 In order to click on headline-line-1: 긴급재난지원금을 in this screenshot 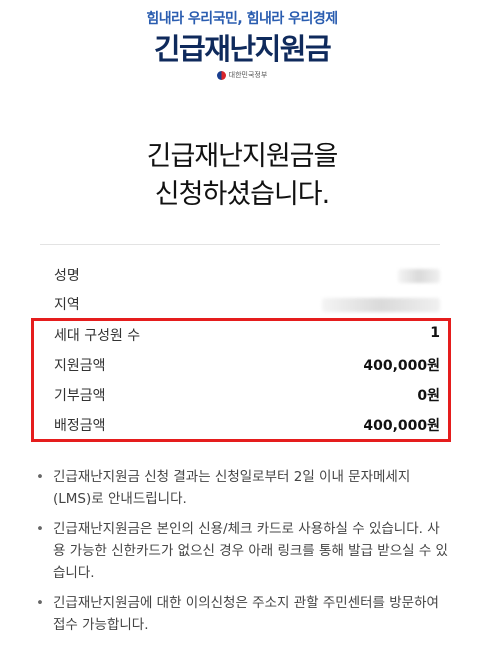, I will do `click(242, 156)`.